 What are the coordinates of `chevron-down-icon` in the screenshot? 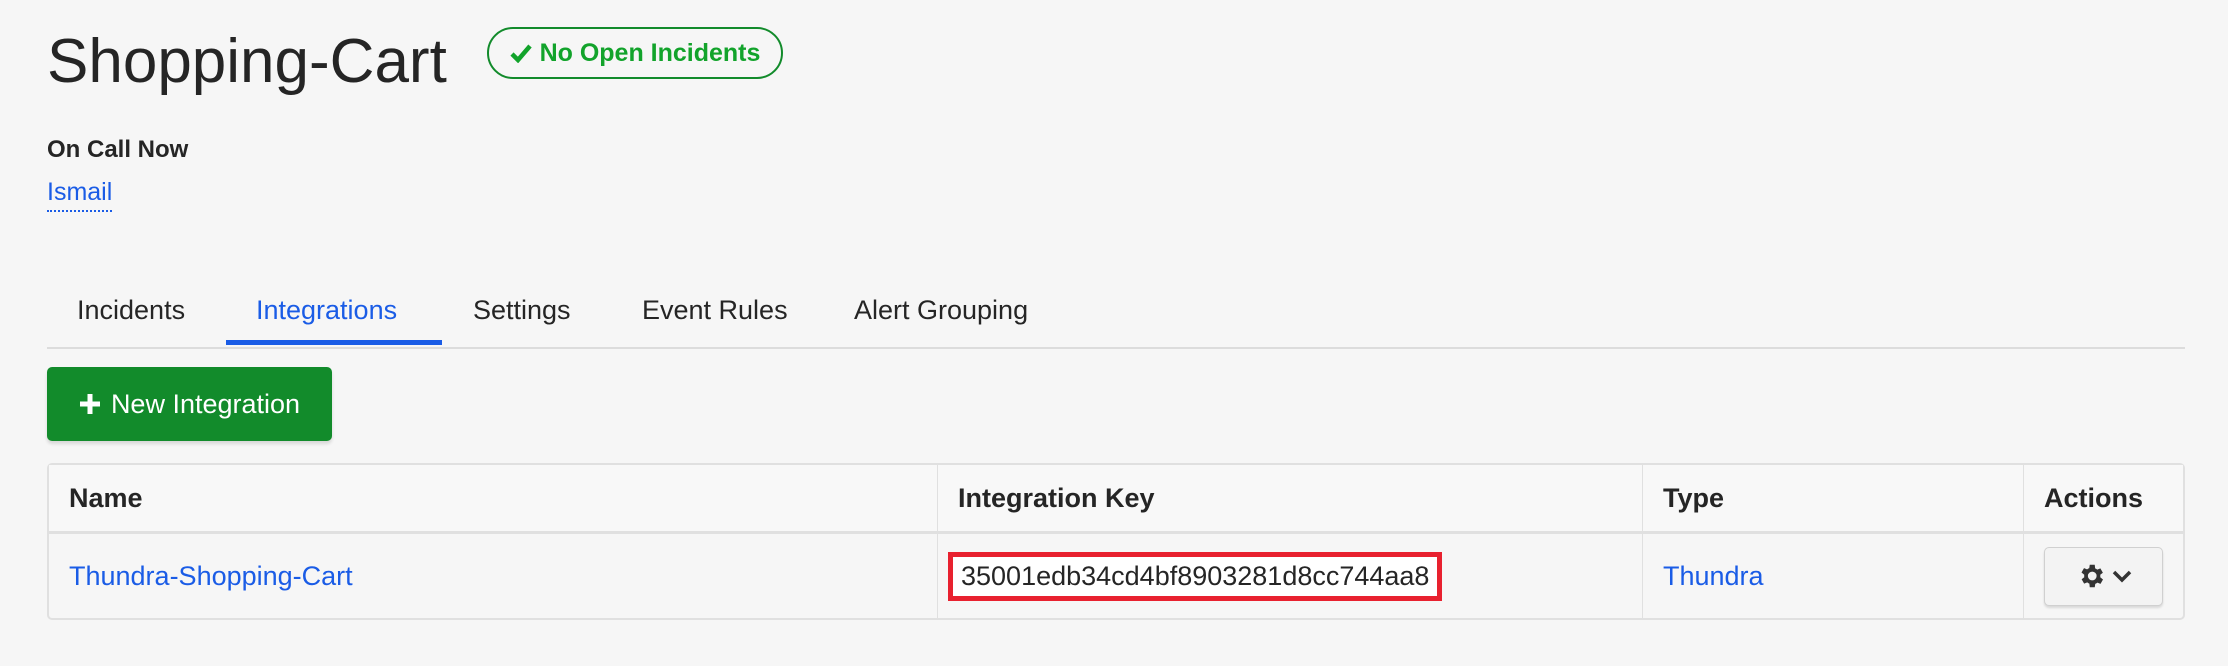 It's located at (2121, 576).